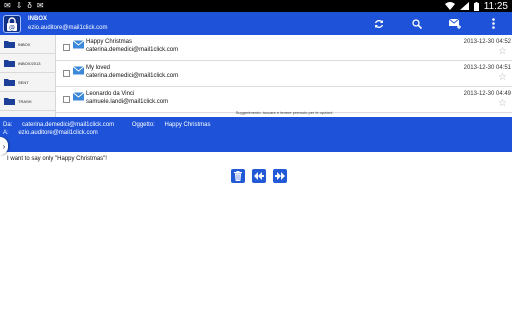 The width and height of the screenshot is (512, 320). I want to click on subject-row: Oggetto: Happy Christmas, so click(175, 125).